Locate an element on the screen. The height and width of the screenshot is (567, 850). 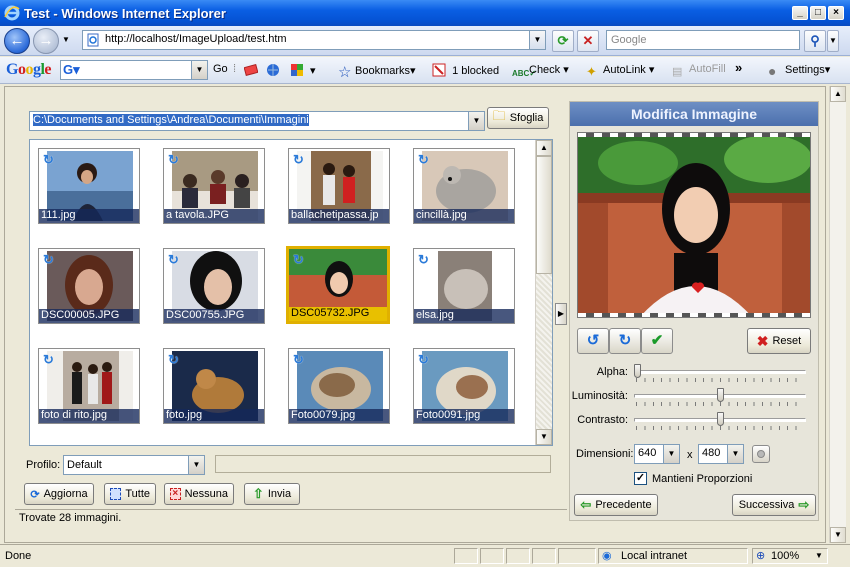
thumbnail-item: ↻ ballachetipassa.jp is located at coordinates (339, 186).